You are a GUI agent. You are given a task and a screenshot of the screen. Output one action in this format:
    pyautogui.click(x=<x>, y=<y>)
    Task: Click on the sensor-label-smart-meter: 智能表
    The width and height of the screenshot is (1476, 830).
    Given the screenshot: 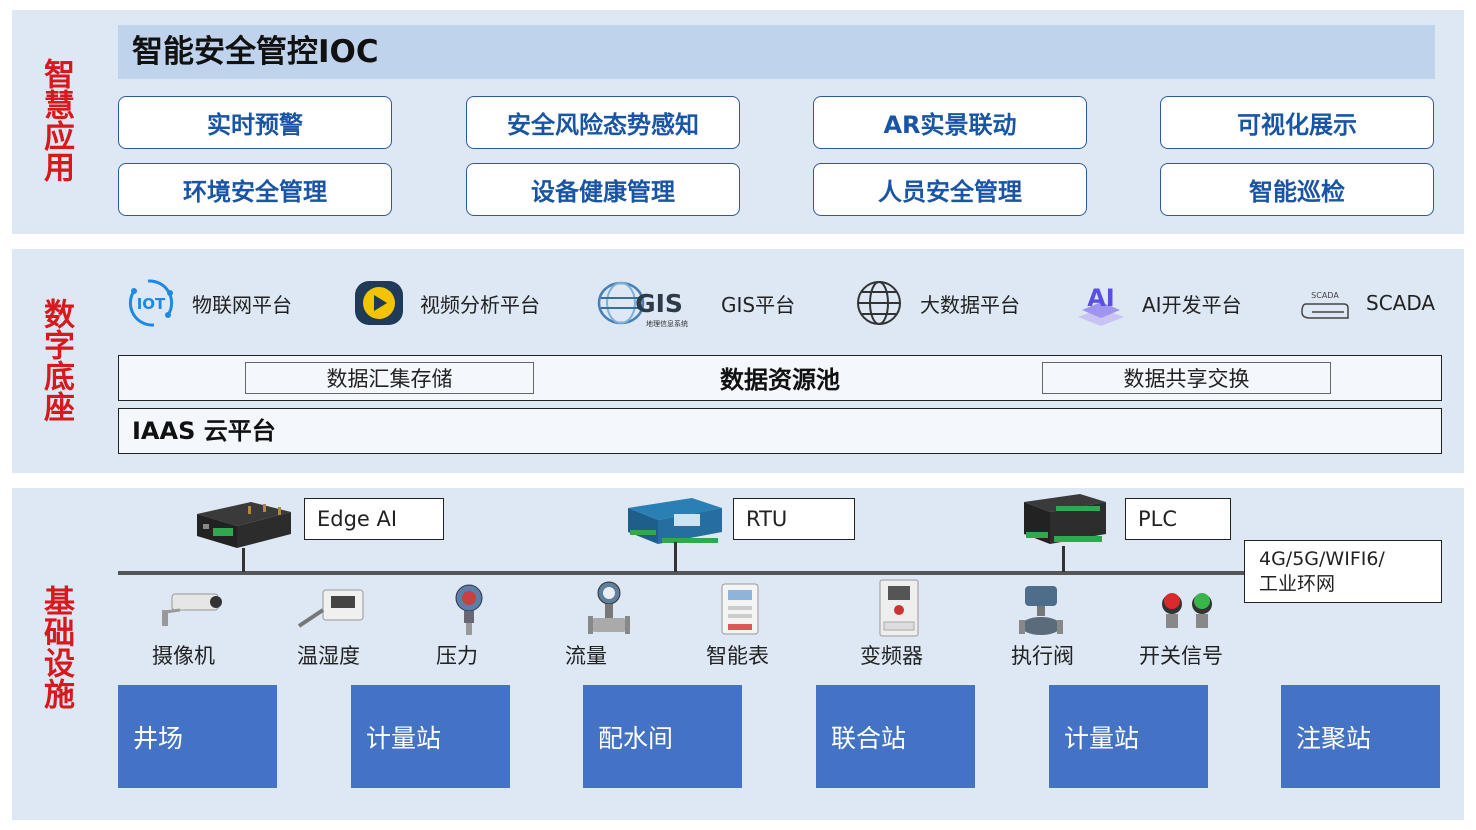 What is the action you would take?
    pyautogui.click(x=737, y=656)
    